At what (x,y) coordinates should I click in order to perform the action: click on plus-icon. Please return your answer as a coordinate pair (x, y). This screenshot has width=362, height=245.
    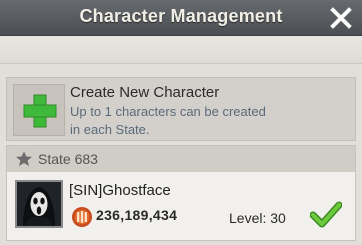
    Looking at the image, I should click on (40, 111).